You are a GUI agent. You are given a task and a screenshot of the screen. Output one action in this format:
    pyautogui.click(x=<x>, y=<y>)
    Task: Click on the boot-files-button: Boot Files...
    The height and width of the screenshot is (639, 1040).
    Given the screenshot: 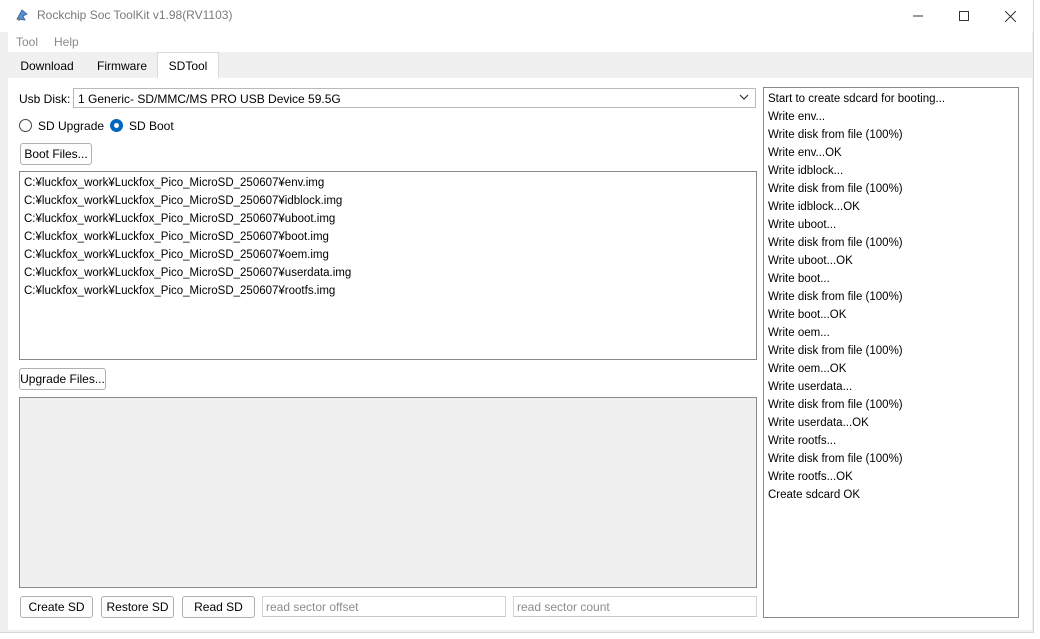 What is the action you would take?
    pyautogui.click(x=56, y=154)
    